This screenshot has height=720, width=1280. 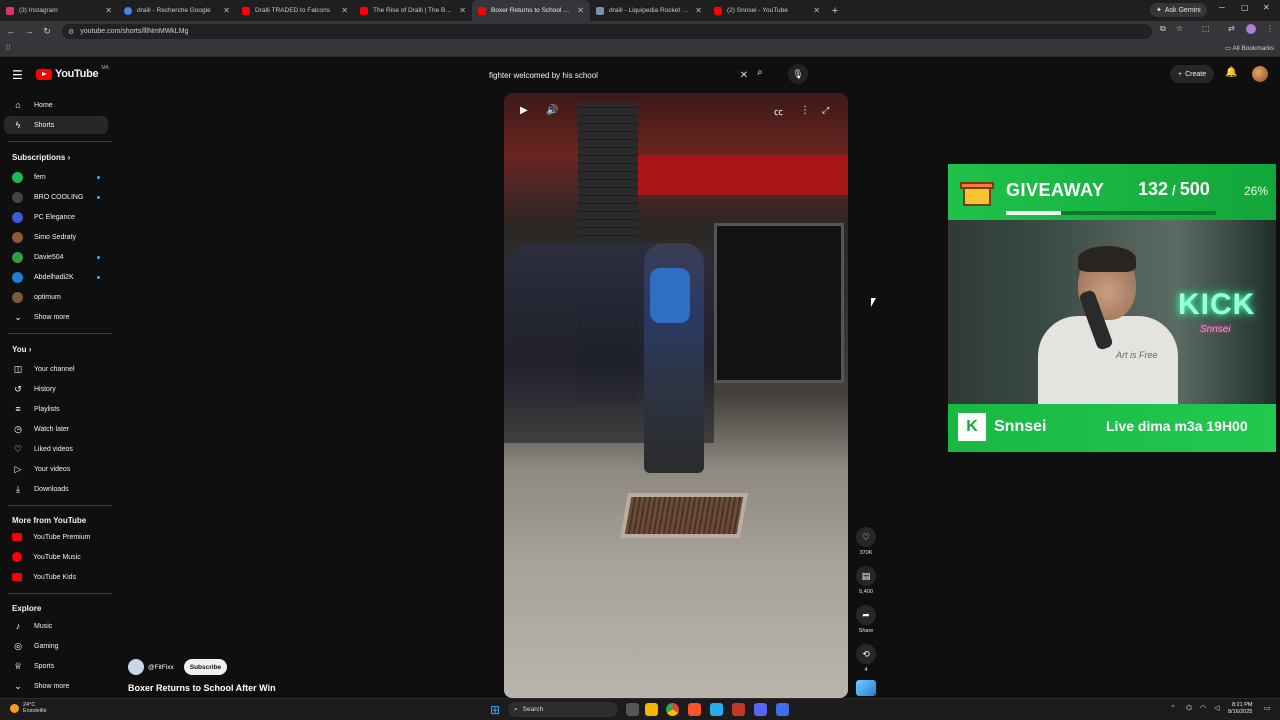 What do you see at coordinates (1173, 708) in the screenshot?
I see `tray-chevron-icon: ⌃` at bounding box center [1173, 708].